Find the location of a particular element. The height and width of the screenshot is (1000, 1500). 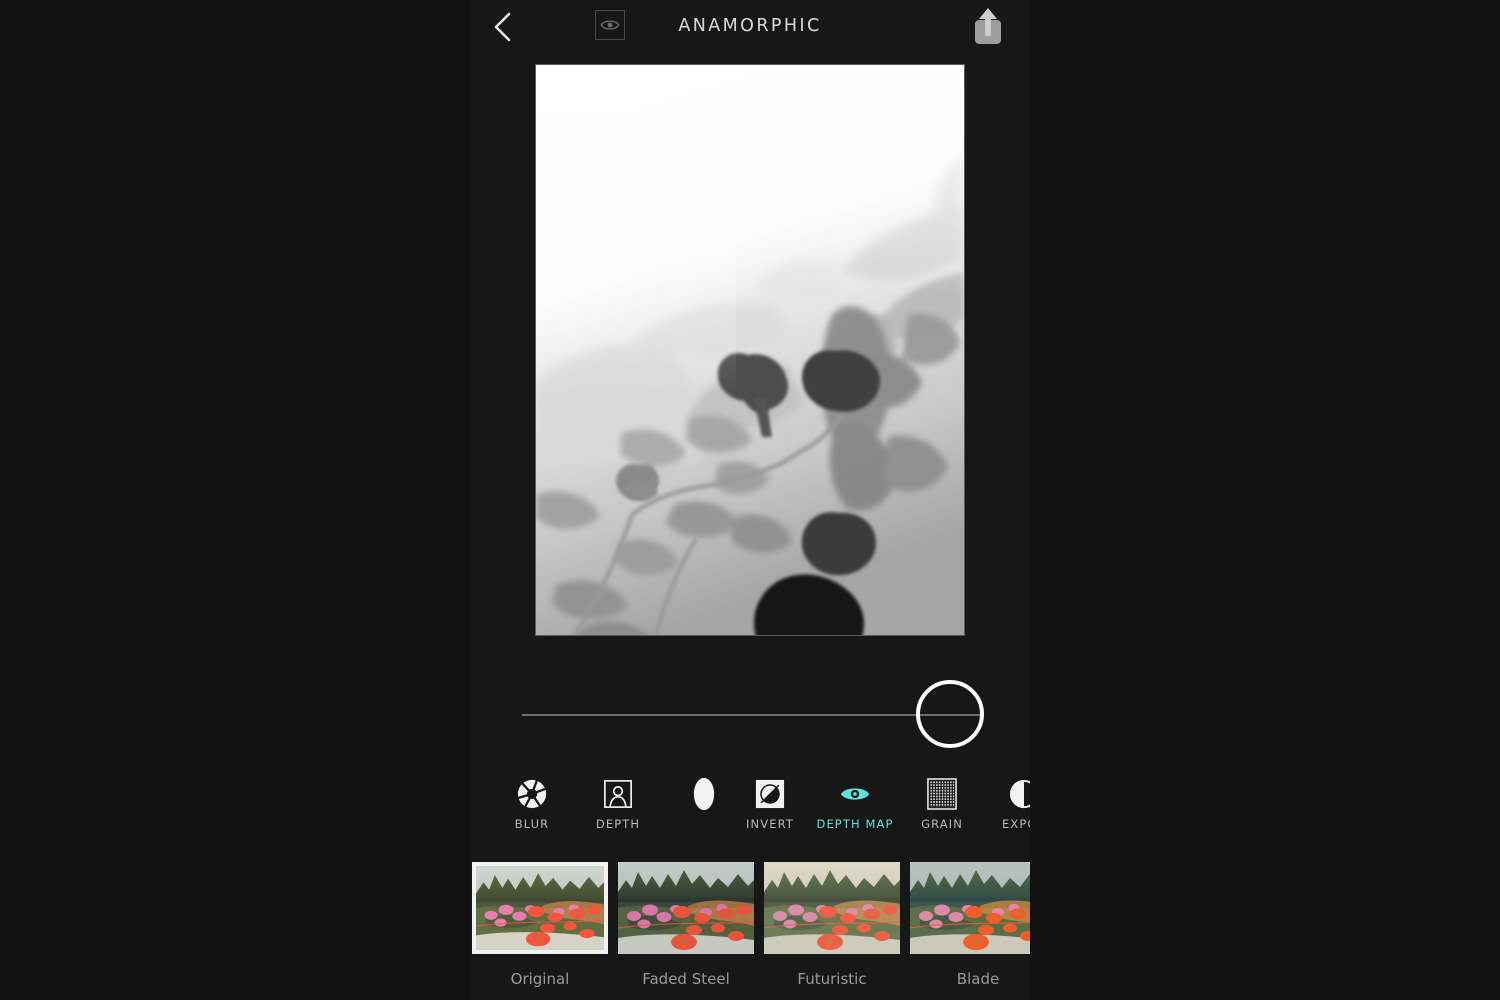

tool-invert-icon is located at coordinates (770, 794).